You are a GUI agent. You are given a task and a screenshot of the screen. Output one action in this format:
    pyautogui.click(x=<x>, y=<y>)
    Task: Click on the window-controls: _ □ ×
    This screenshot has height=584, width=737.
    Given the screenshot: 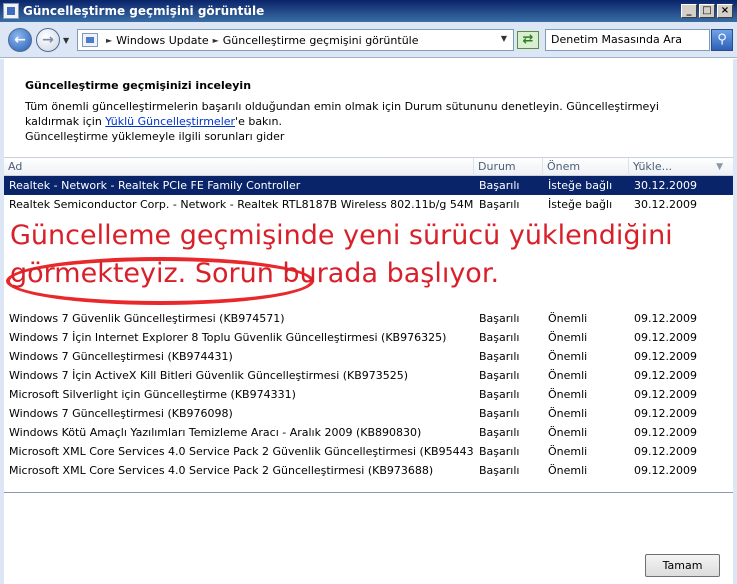 What is the action you would take?
    pyautogui.click(x=707, y=11)
    